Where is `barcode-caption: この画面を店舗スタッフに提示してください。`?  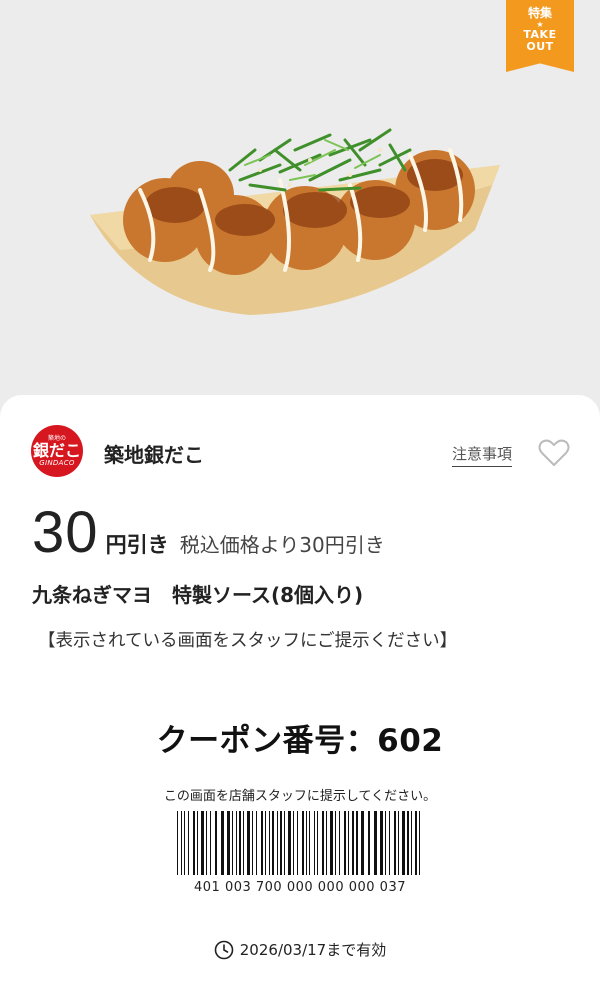
barcode-caption: この画面を店舗スタッフに提示してください。 is located at coordinates (300, 796).